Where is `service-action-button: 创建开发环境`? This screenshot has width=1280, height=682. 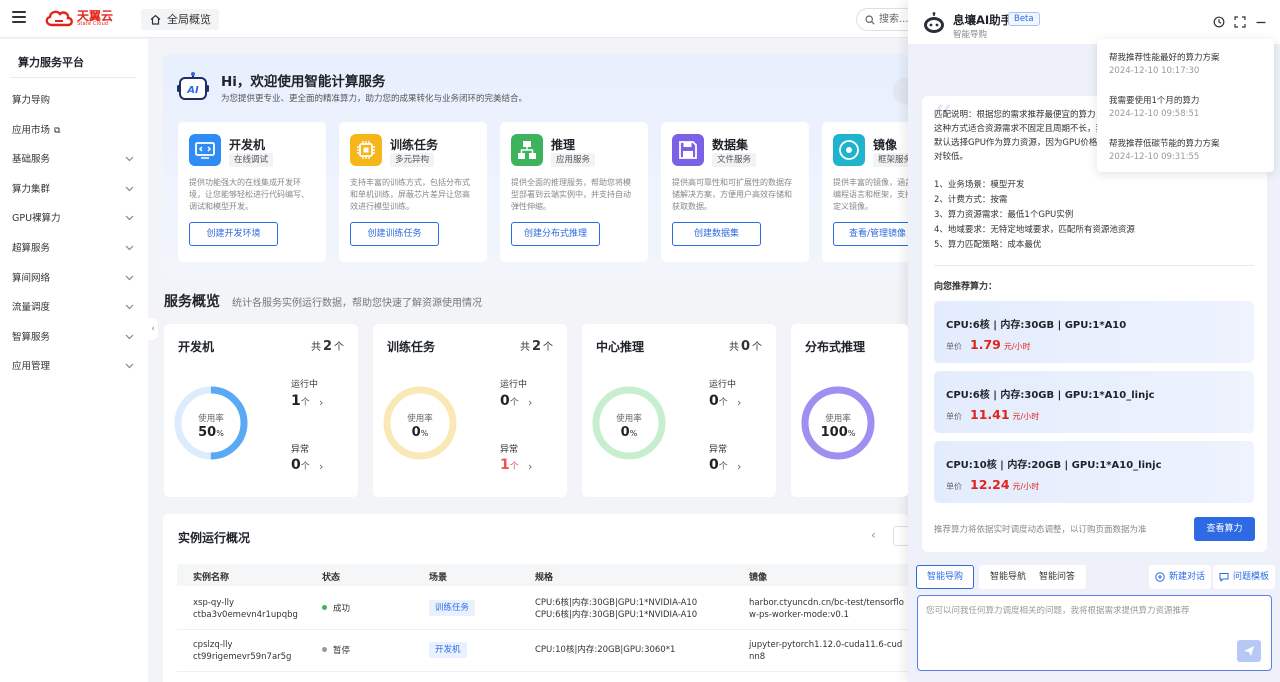 service-action-button: 创建开发环境 is located at coordinates (233, 234).